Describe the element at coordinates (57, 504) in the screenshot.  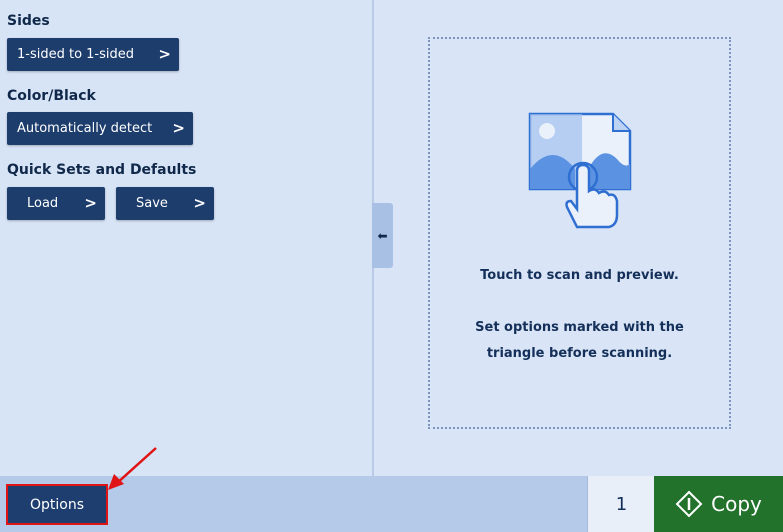
I see `options-button: Options` at that location.